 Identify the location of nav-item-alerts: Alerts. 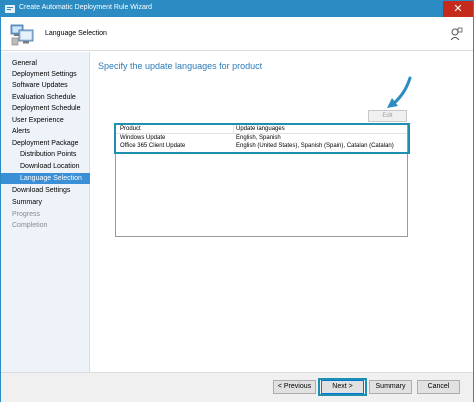
(45, 131).